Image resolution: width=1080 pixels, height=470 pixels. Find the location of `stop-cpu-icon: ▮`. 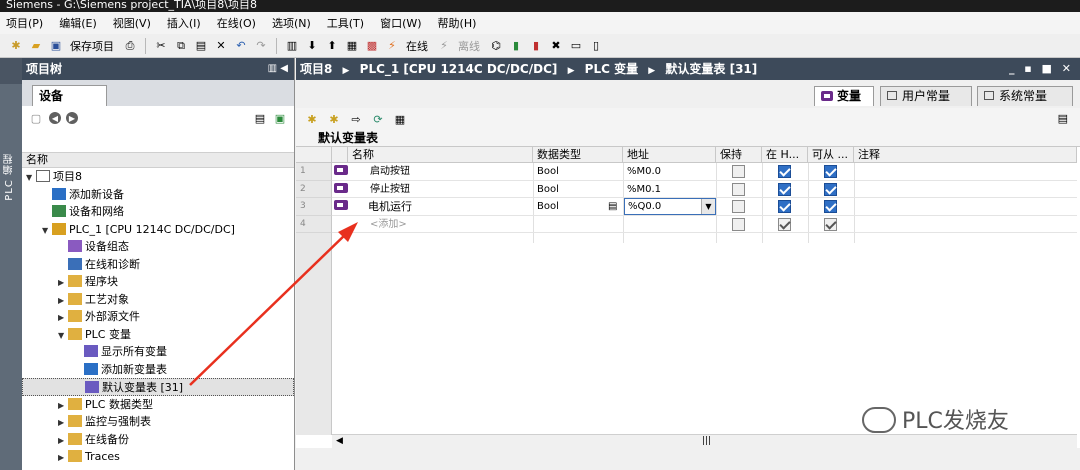

stop-cpu-icon: ▮ is located at coordinates (536, 46).